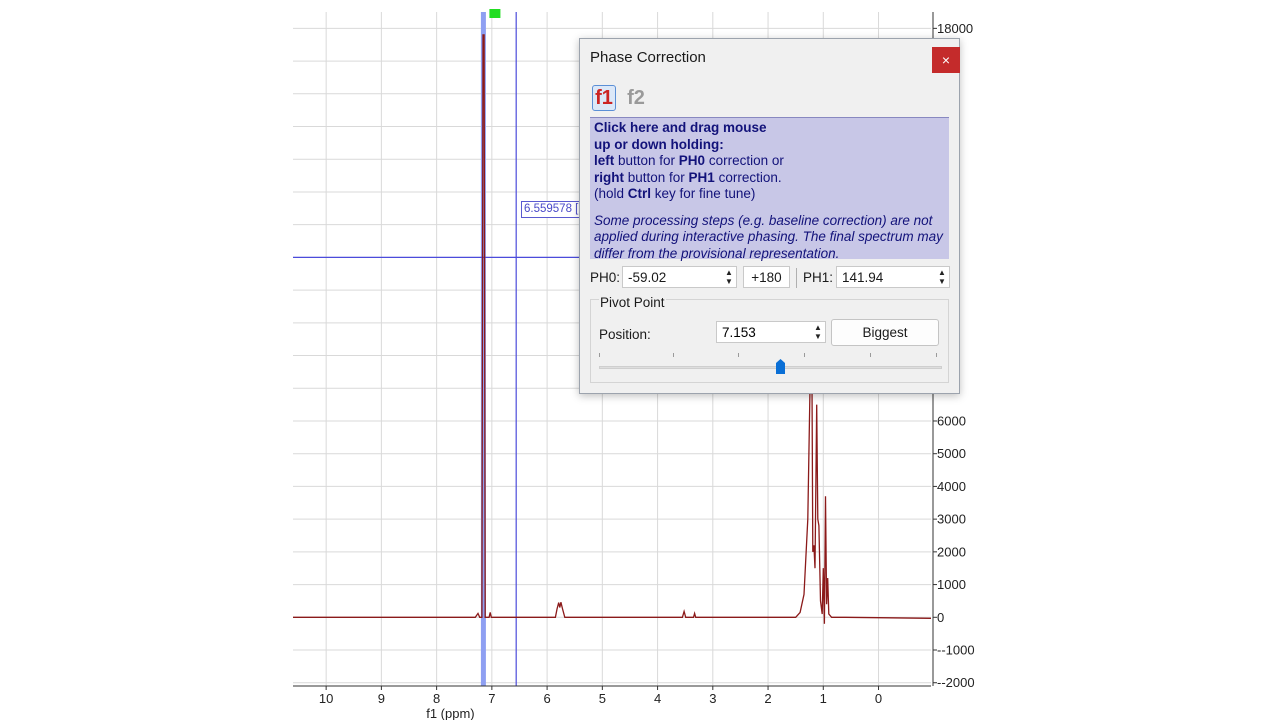 Image resolution: width=1280 pixels, height=720 pixels. Describe the element at coordinates (495, 13) in the screenshot. I see `pivot-marker` at that location.